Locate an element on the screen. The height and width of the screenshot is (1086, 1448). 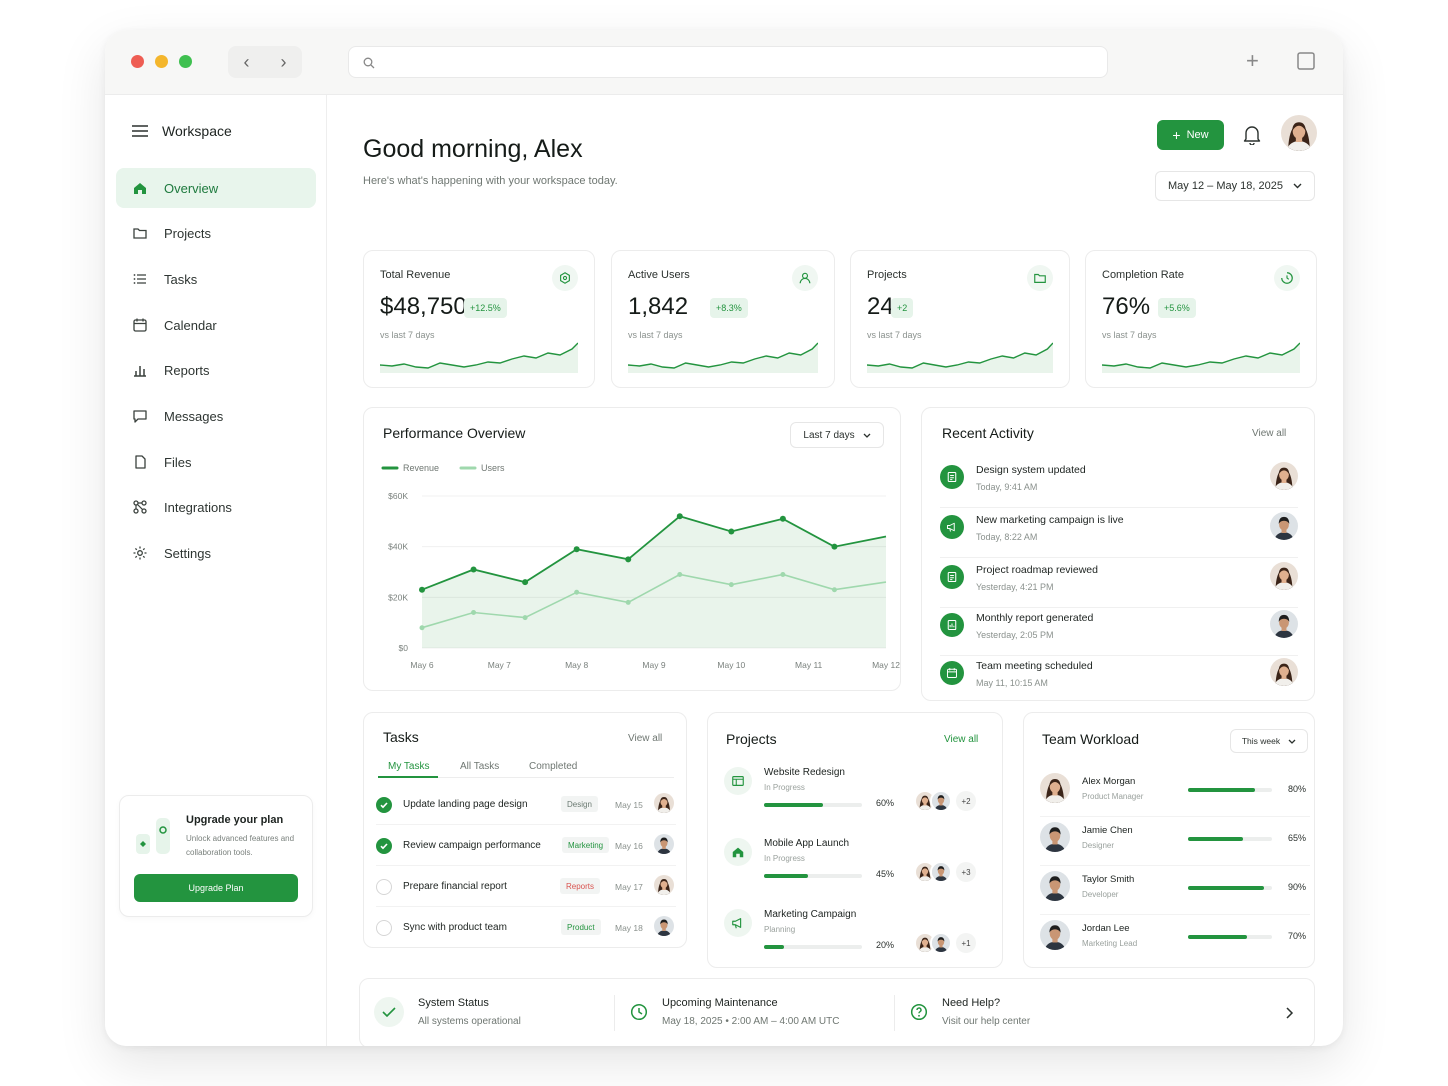
more-members-badge: +3 is located at coordinates (966, 872).